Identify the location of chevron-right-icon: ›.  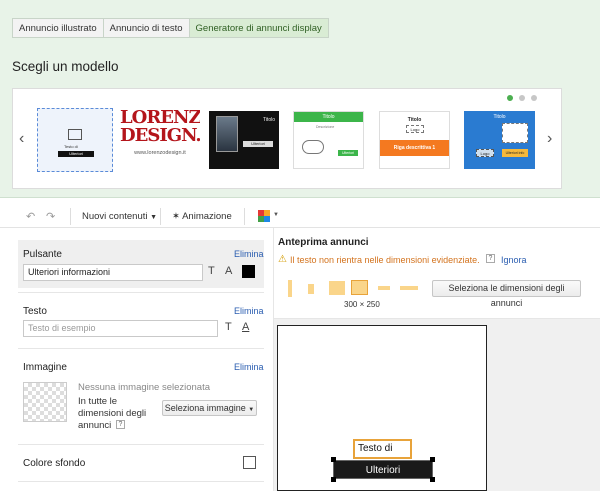
(549, 139).